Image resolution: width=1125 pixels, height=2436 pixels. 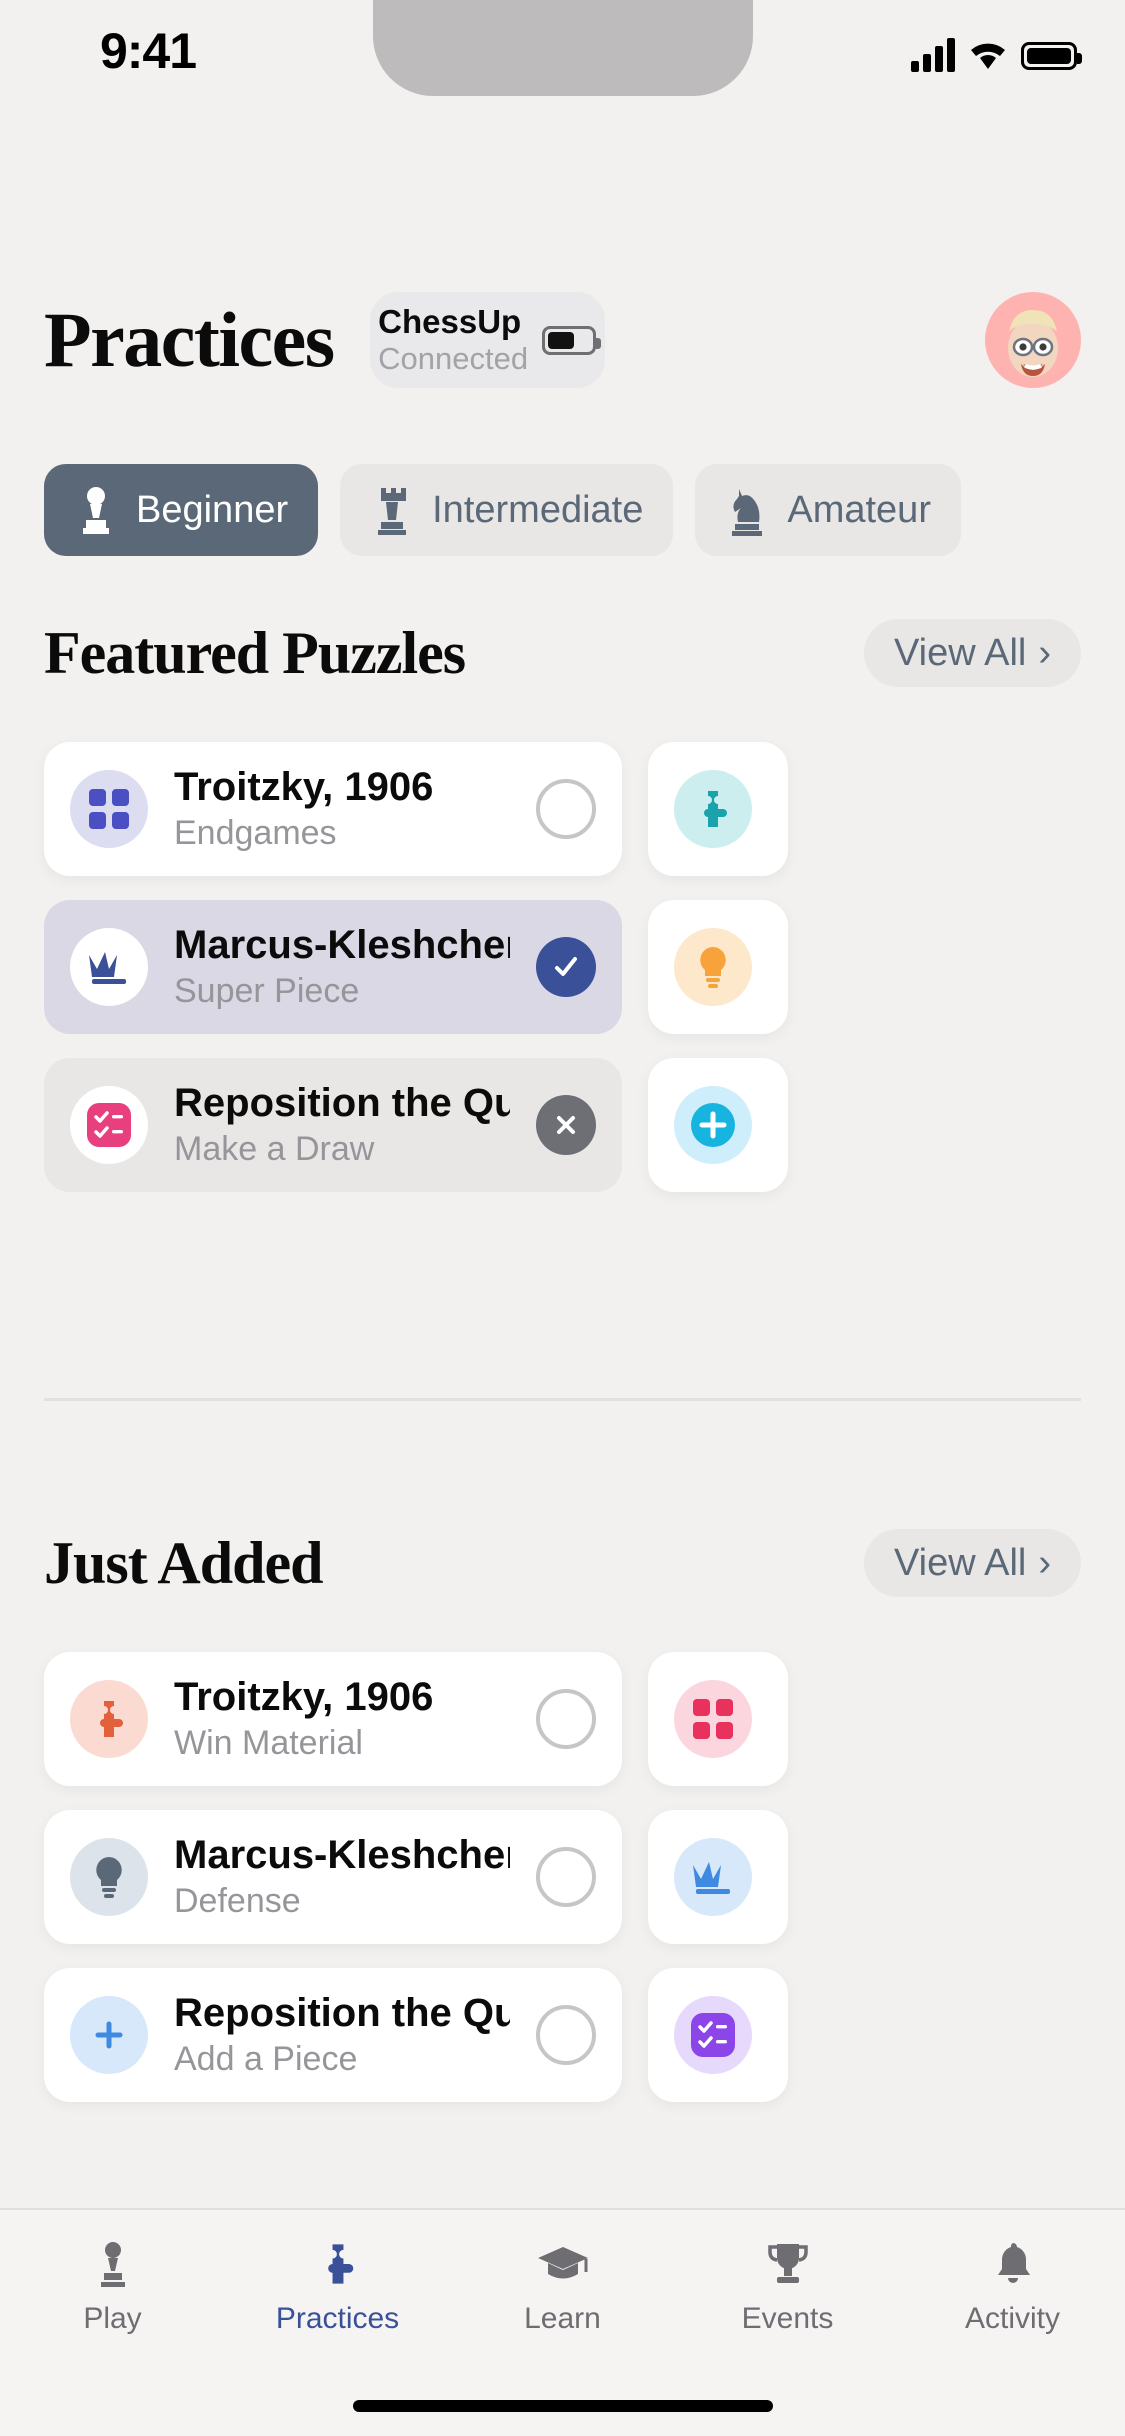 I want to click on featured-row-2: Marcus-Kleshchenko, 1982 Super Piece, so click(x=562, y=967).